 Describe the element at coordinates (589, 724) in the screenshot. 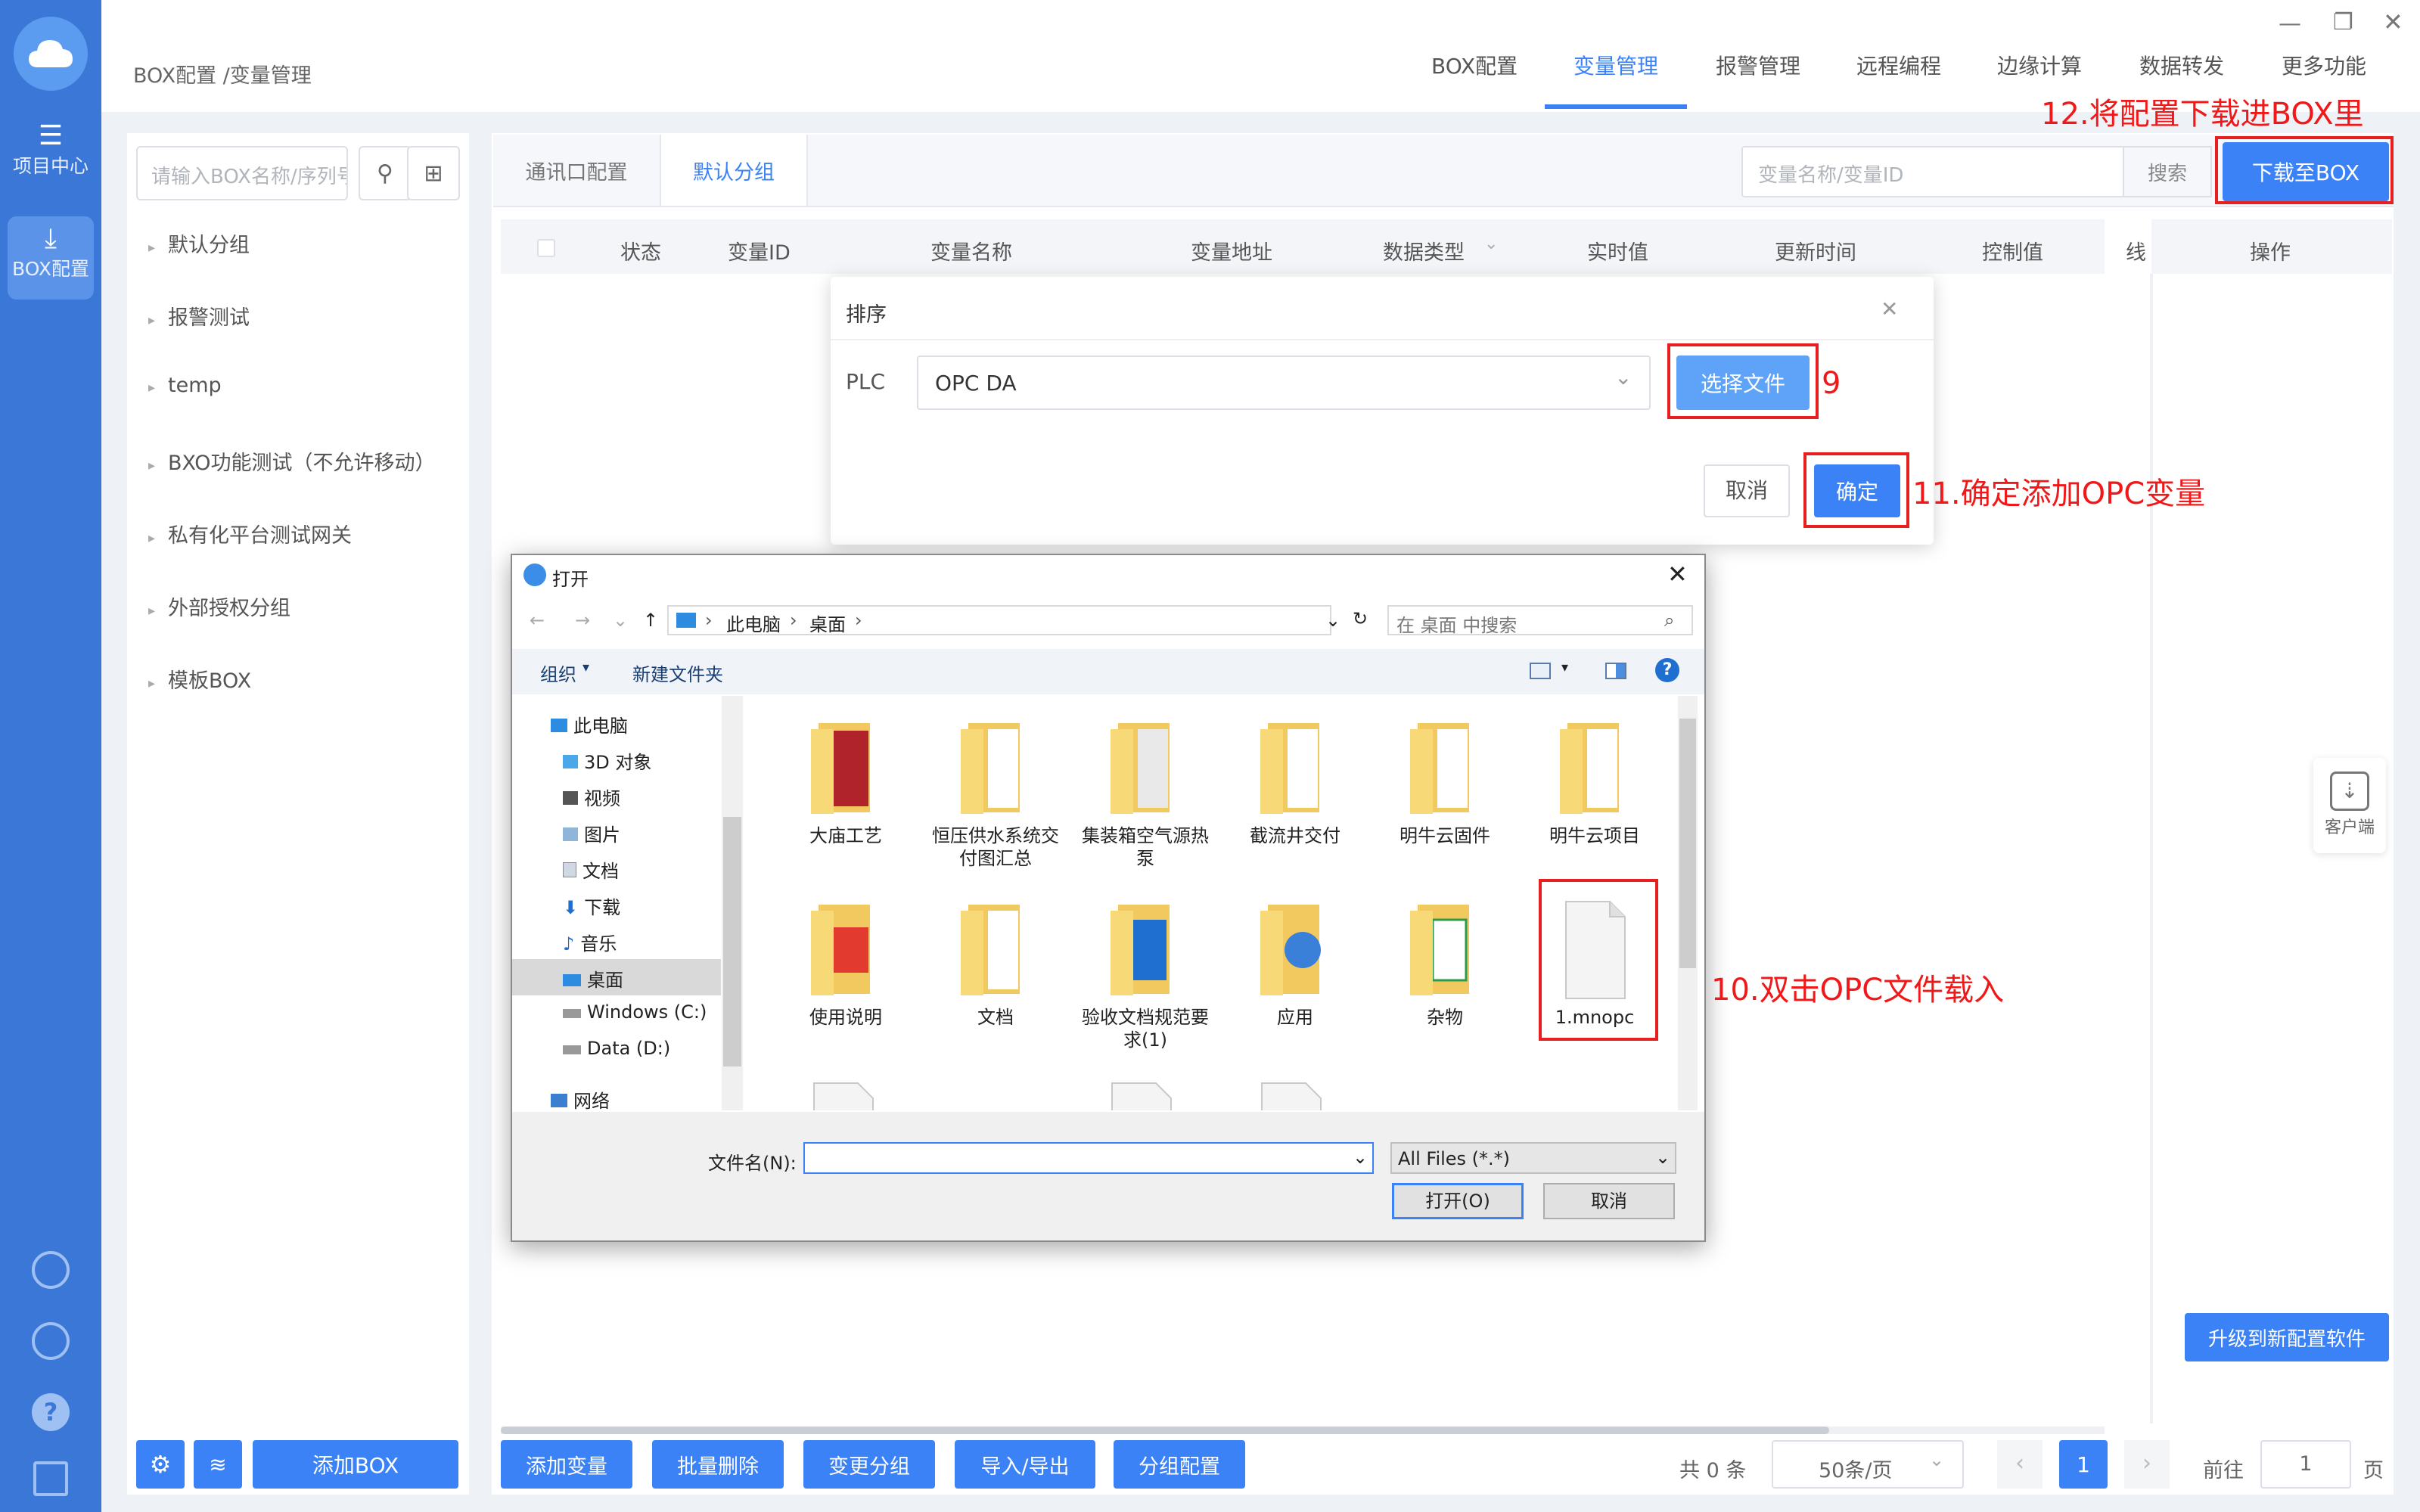

I see `nav-this-pc: 此电脑` at that location.